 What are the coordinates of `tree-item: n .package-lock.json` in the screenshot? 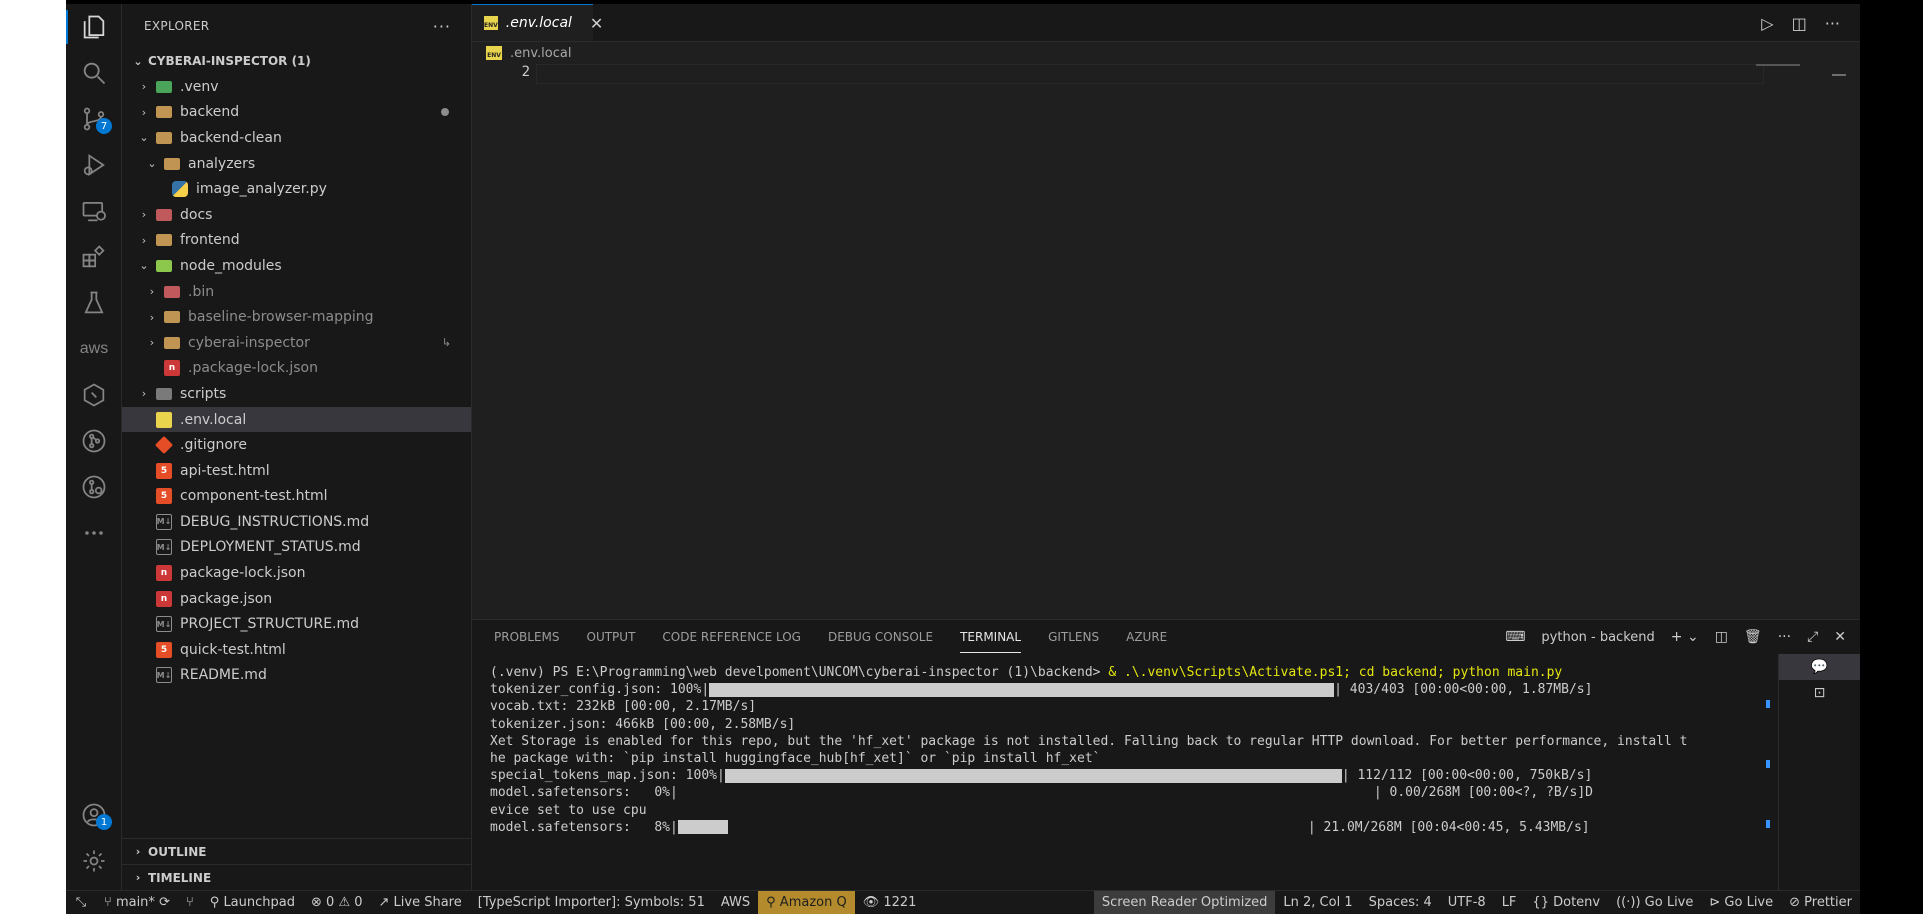 It's located at (296, 369).